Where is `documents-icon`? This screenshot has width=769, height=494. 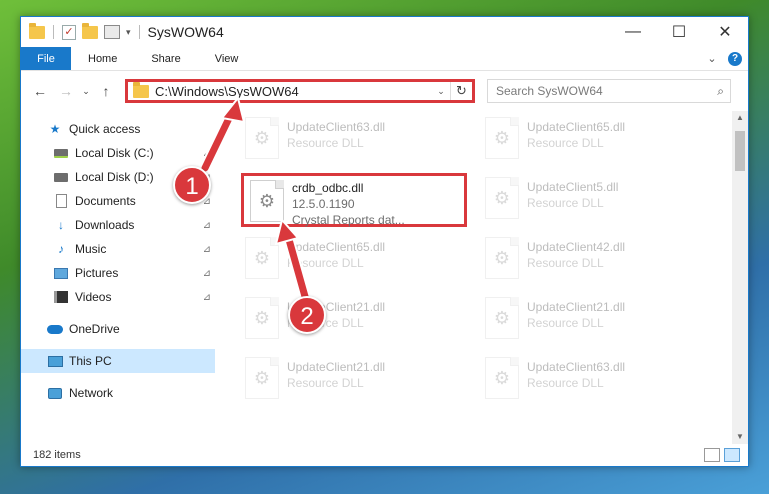 documents-icon is located at coordinates (61, 201).